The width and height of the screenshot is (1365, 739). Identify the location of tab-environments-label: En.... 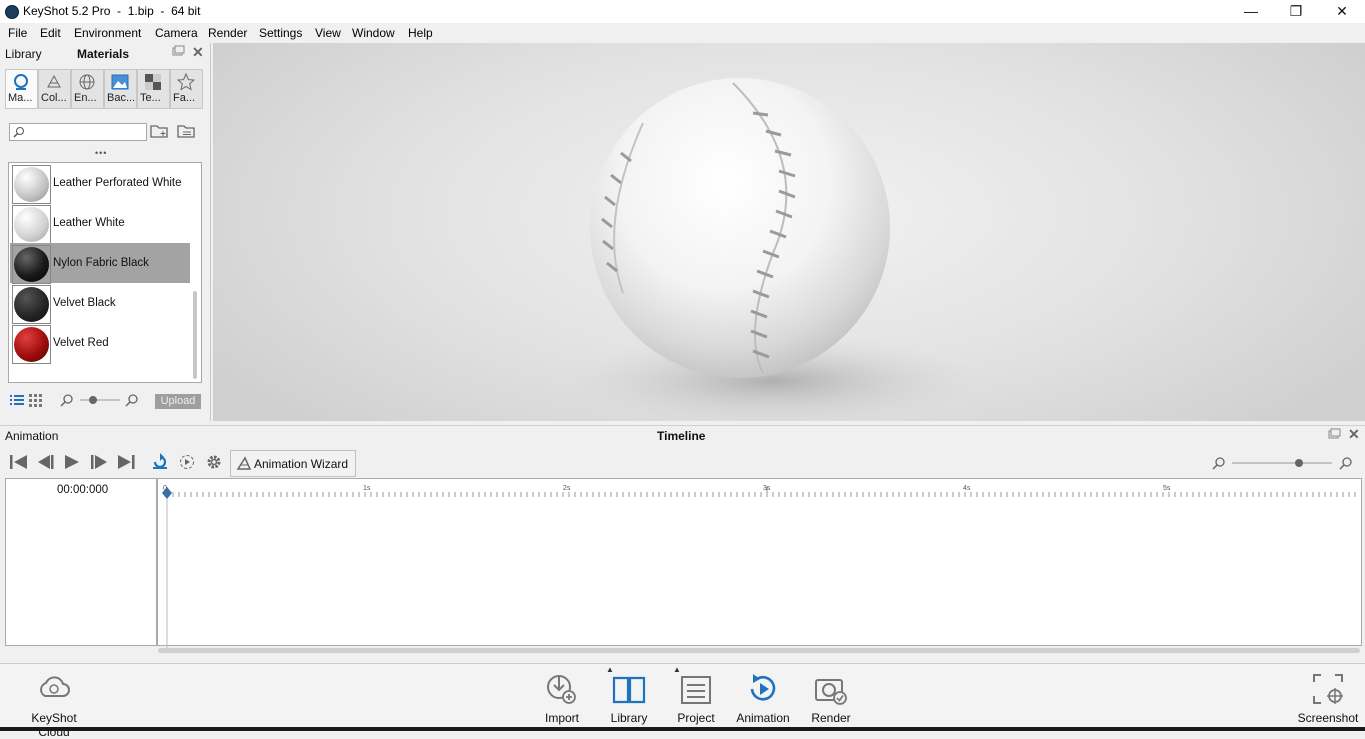
(85, 98).